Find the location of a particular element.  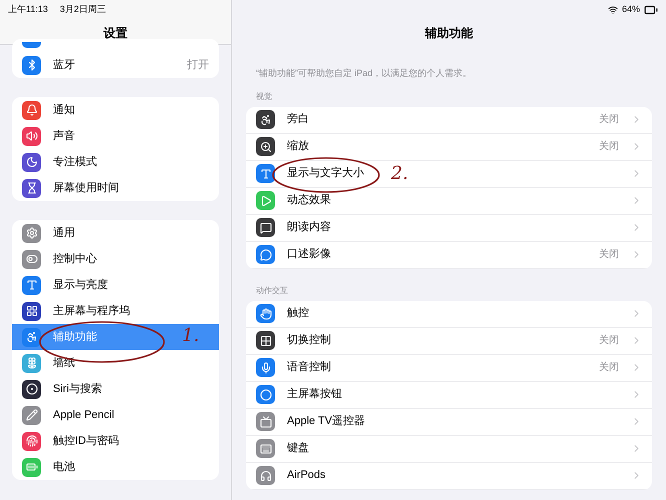

sidebar-item: 电池 is located at coordinates (115, 467).